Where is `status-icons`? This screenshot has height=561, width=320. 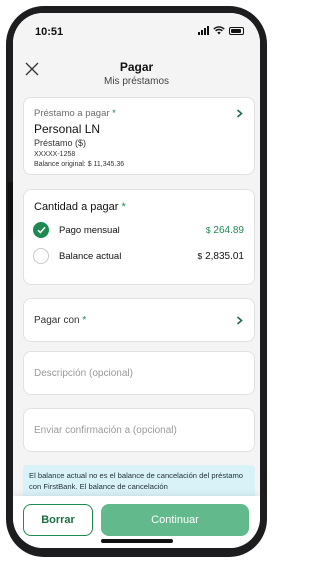
status-icons is located at coordinates (221, 30).